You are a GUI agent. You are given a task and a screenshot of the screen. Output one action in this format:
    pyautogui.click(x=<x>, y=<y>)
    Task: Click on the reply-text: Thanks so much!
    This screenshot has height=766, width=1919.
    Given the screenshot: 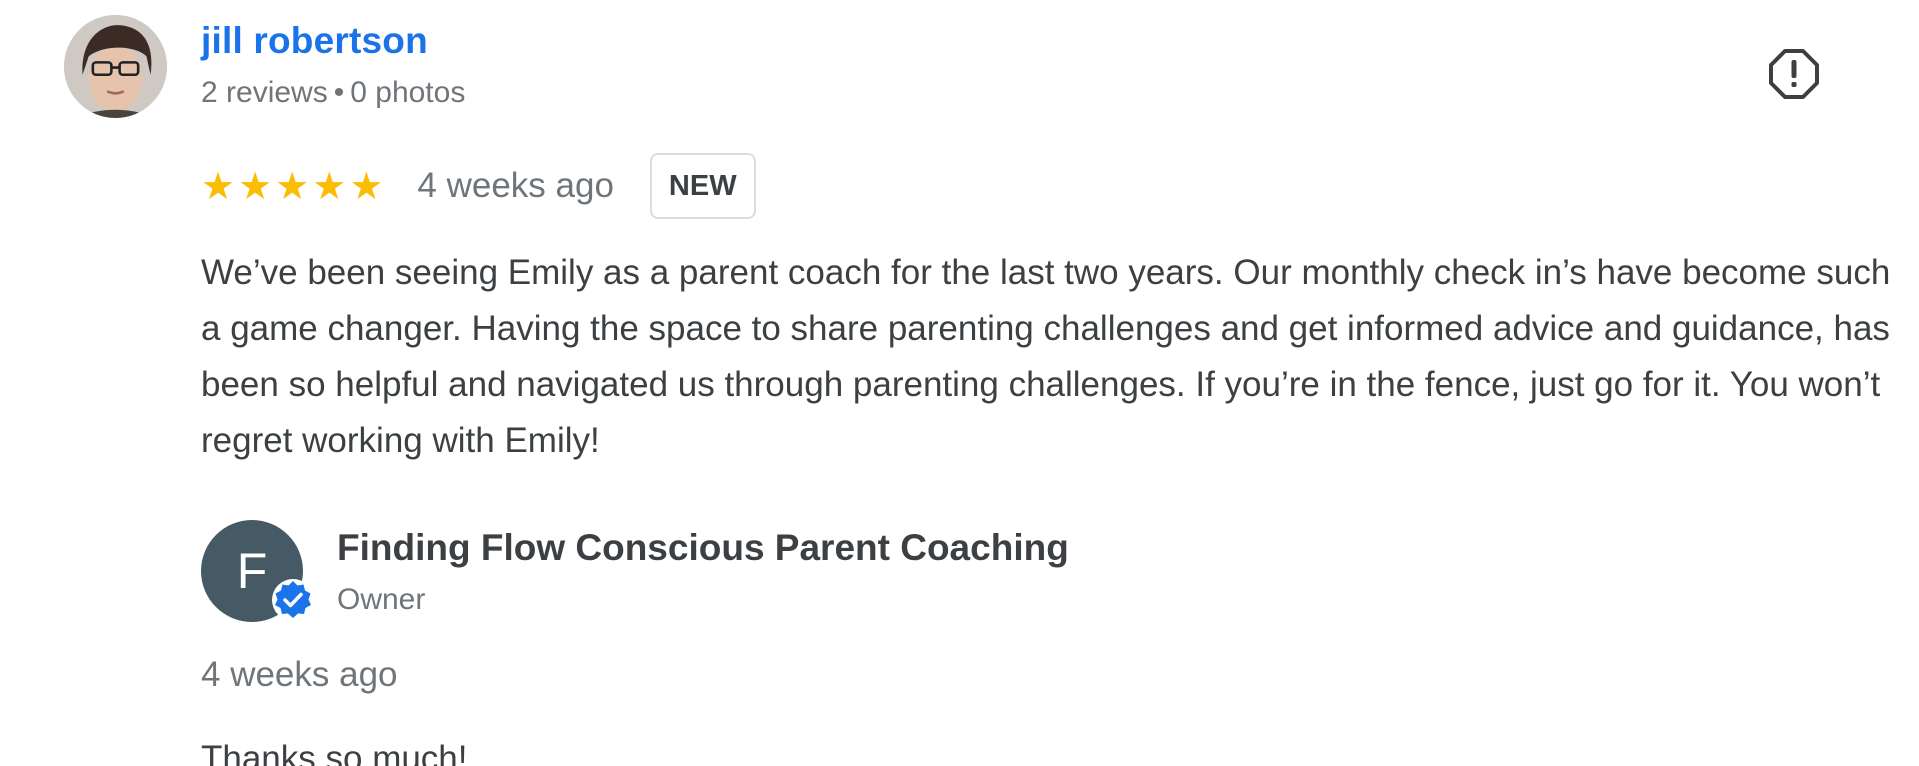 What is the action you would take?
    pyautogui.click(x=334, y=752)
    